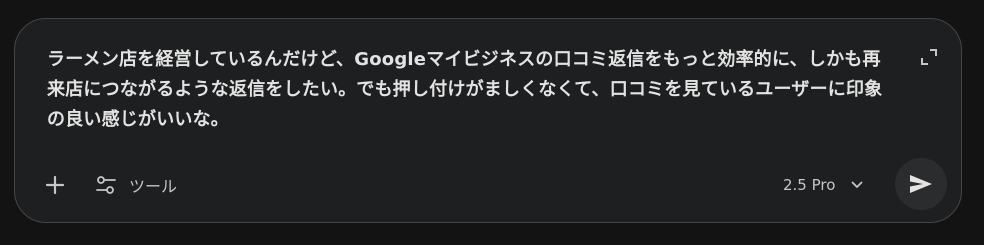 The width and height of the screenshot is (984, 245). I want to click on tools-sliders-icon, so click(106, 185).